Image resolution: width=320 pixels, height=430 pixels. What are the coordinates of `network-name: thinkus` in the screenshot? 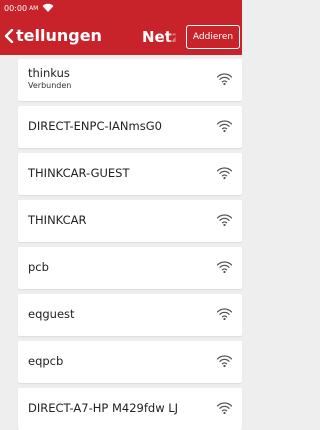 It's located at (49, 73).